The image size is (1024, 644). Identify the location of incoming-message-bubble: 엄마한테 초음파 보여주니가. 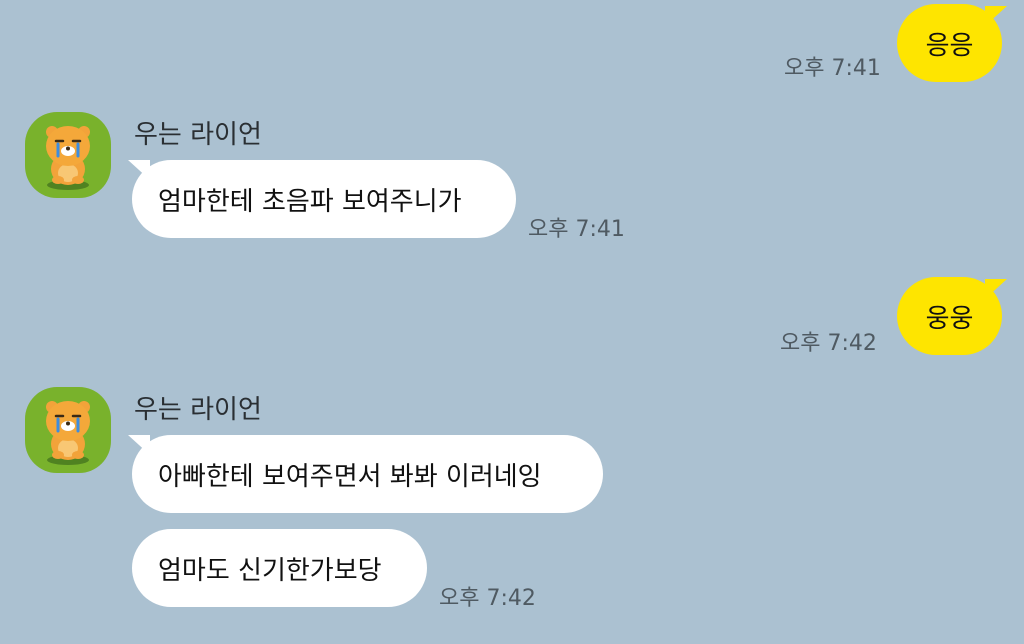
(324, 199).